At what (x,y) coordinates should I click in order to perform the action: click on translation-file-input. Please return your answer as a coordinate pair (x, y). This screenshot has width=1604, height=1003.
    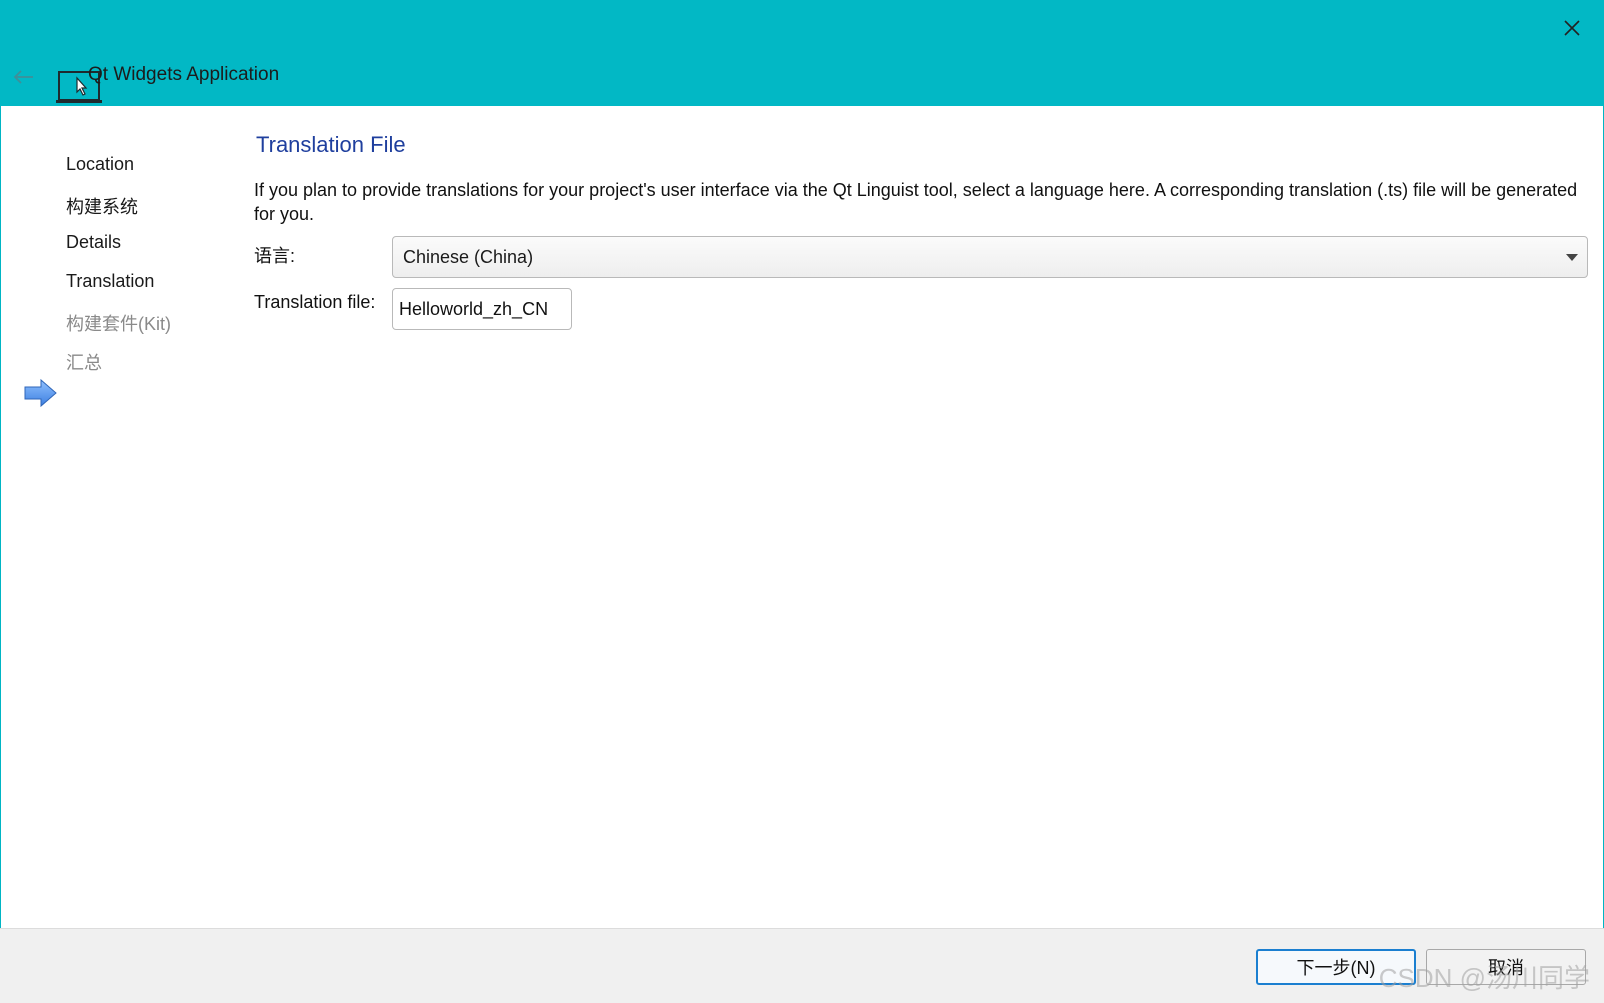
    Looking at the image, I should click on (482, 309).